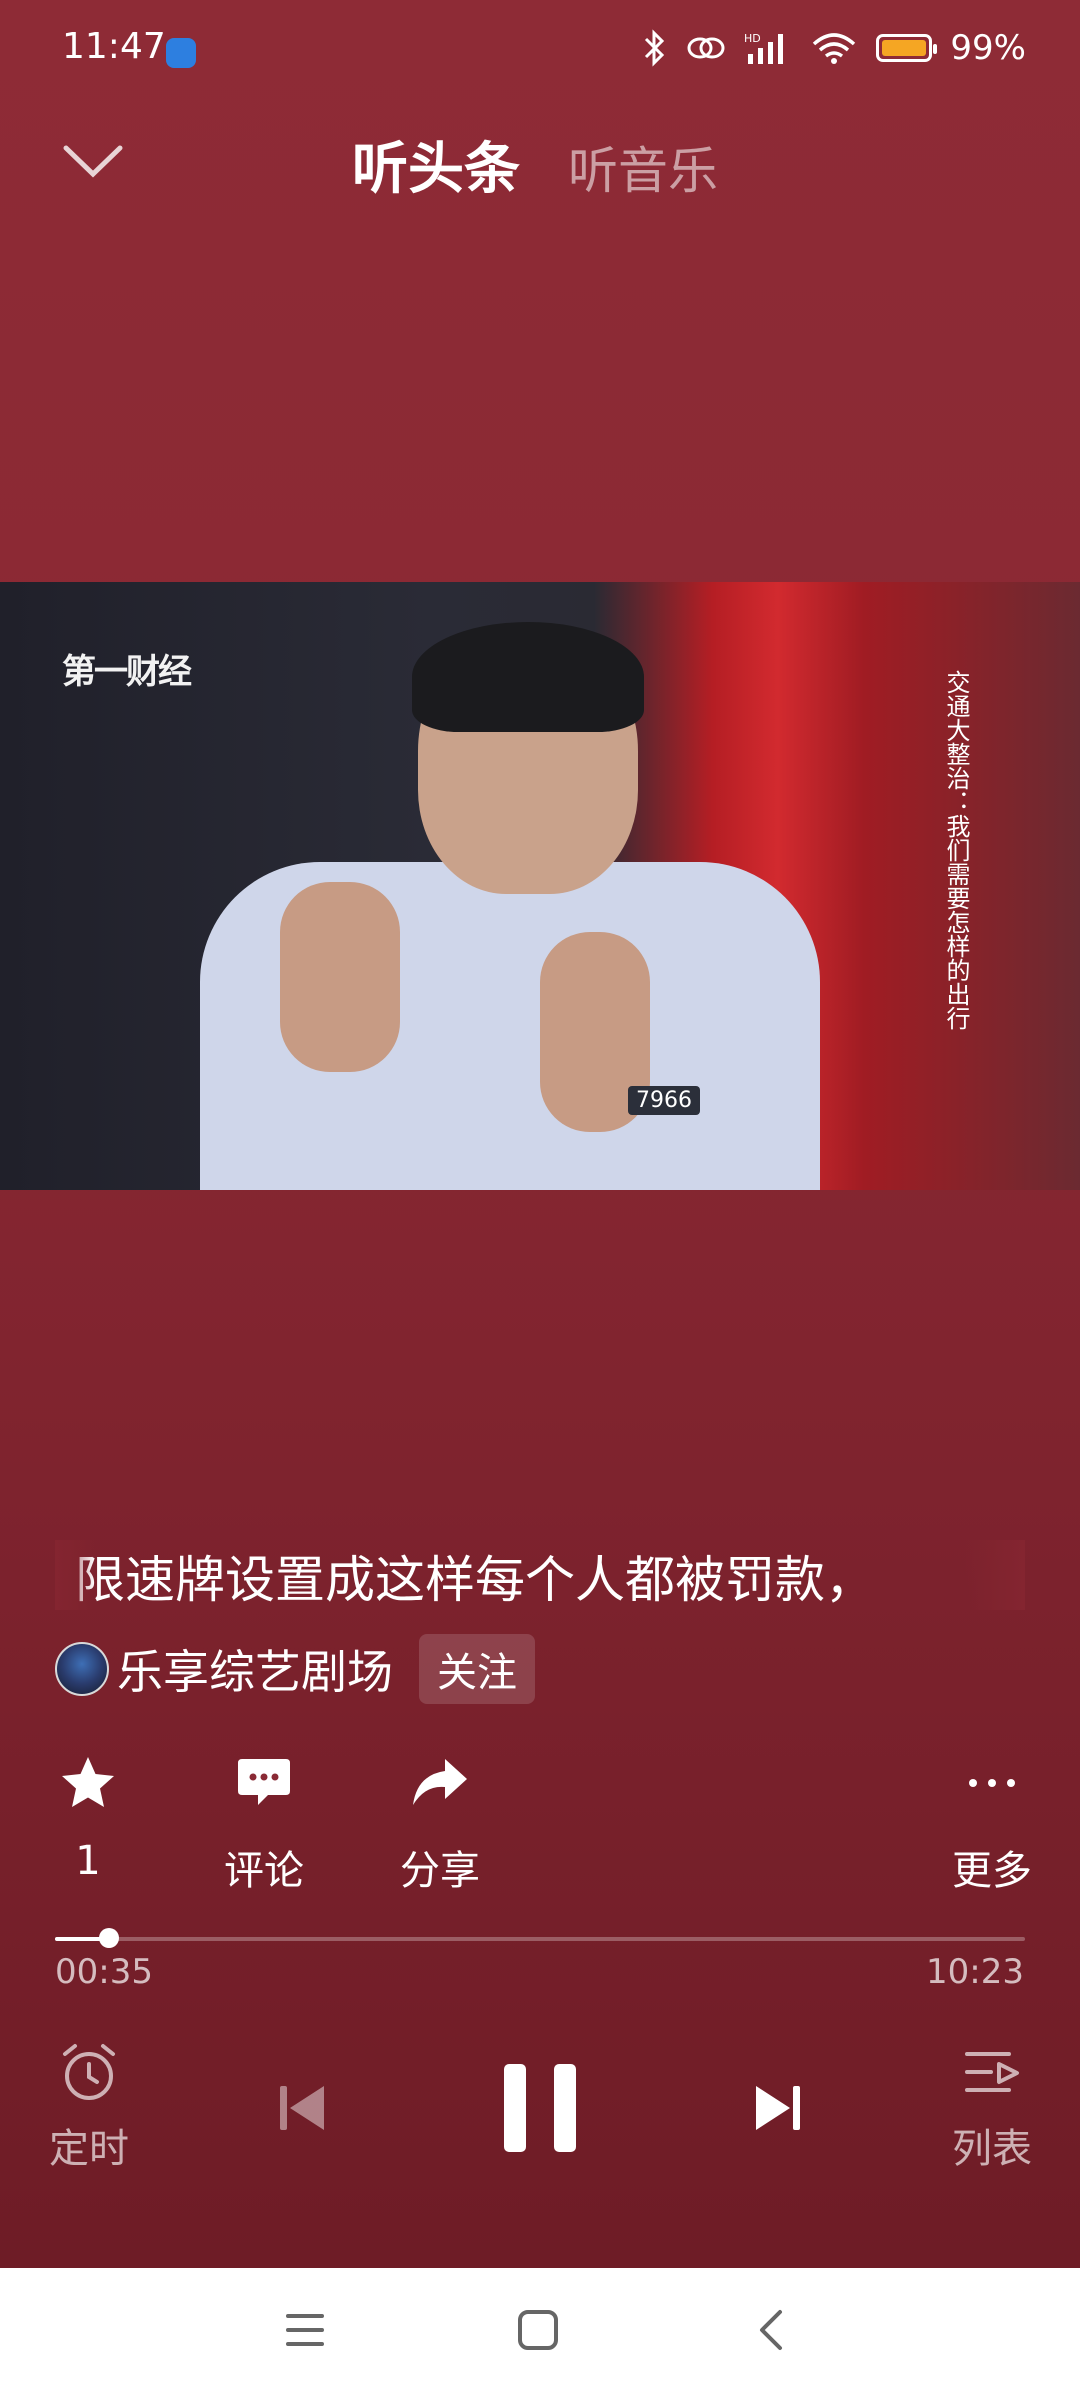 The image size is (1080, 2400). Describe the element at coordinates (992, 2149) in the screenshot. I see `playlist-label: 列表` at that location.